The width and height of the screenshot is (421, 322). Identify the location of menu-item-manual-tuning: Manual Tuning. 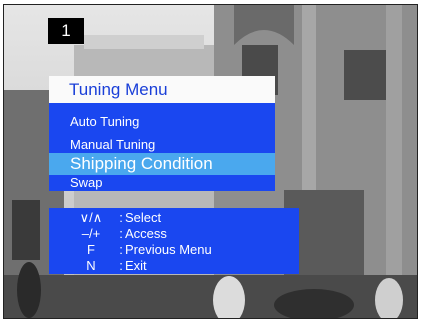
(162, 145).